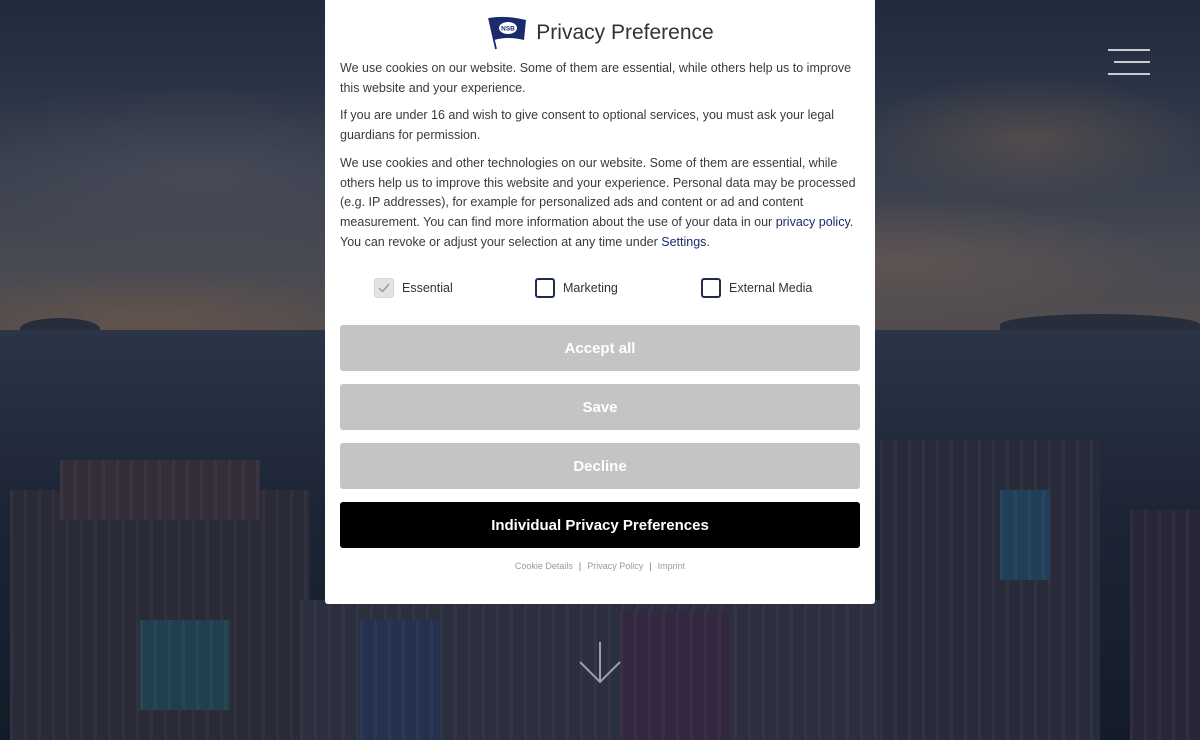  I want to click on modal-title: Privacy Preference, so click(625, 32).